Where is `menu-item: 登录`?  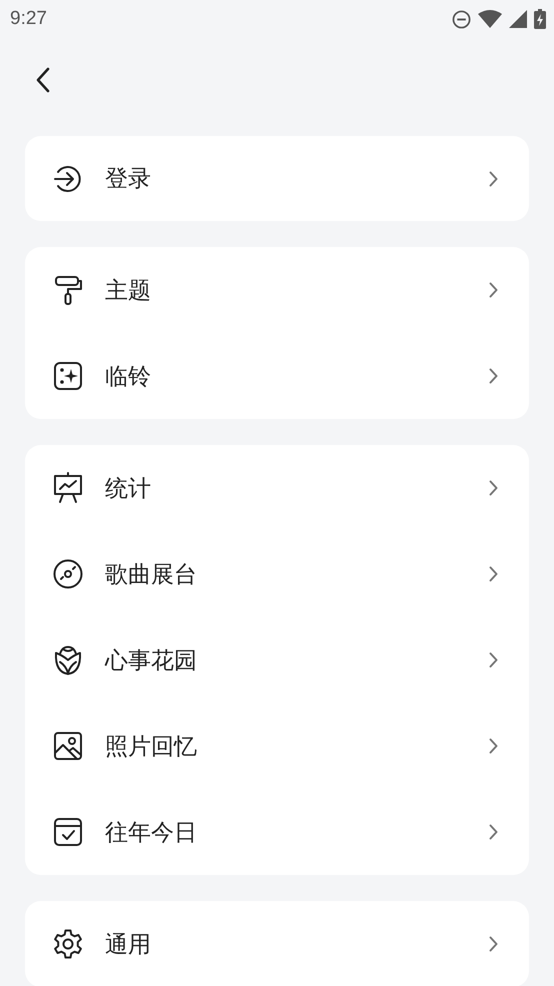
menu-item: 登录 is located at coordinates (277, 178).